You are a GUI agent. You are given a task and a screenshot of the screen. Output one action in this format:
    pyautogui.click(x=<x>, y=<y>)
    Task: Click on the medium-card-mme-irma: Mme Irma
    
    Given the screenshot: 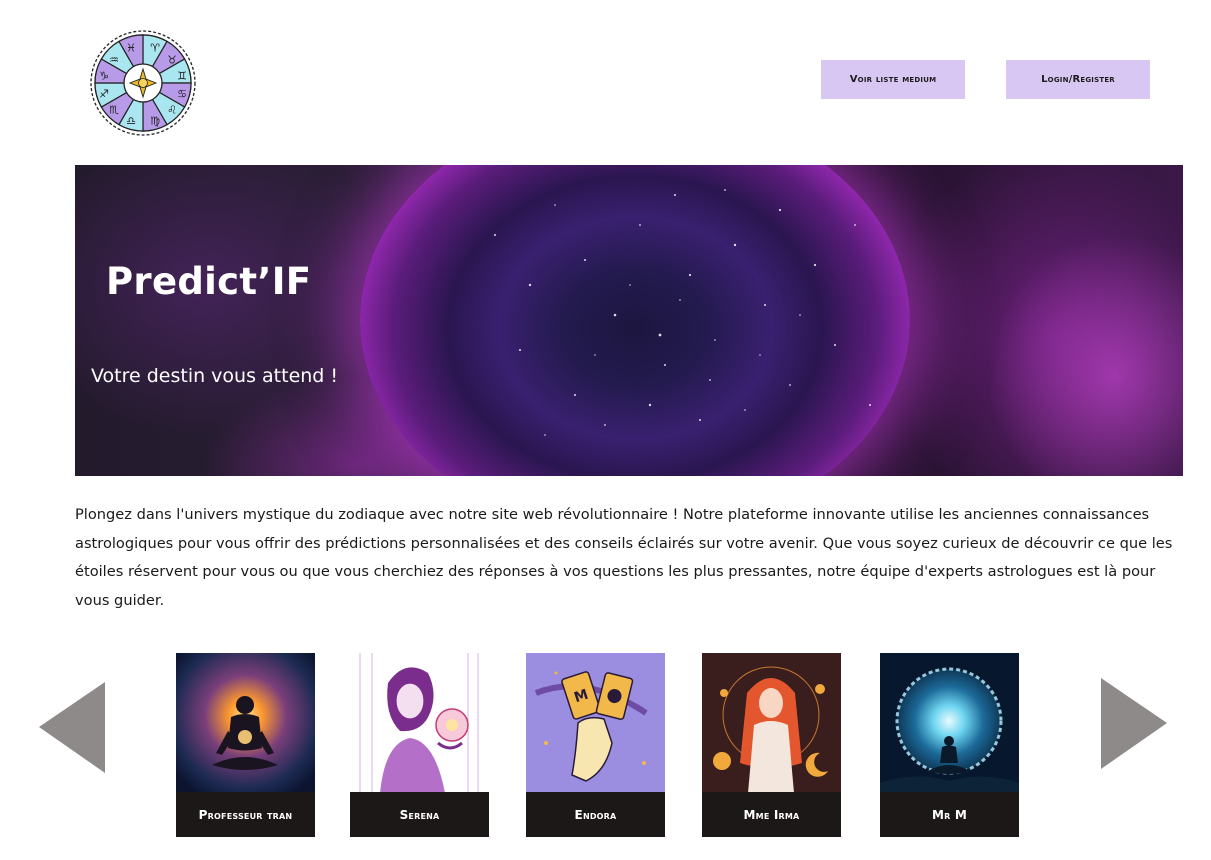 What is the action you would take?
    pyautogui.click(x=771, y=745)
    